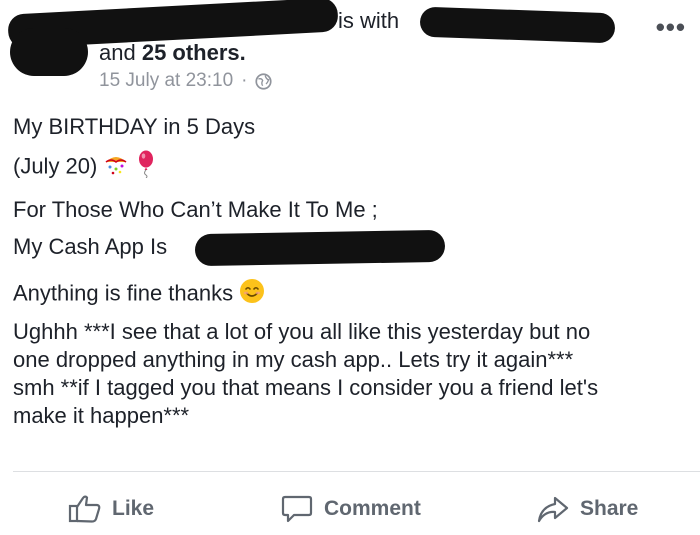 This screenshot has width=700, height=535. I want to click on comment-button: Comment, so click(350, 509).